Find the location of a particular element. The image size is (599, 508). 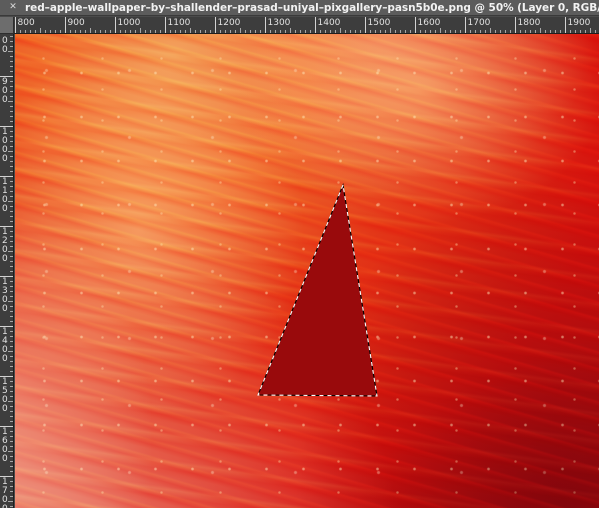

ruler-tick-major: 1600 is located at coordinates (6, 444).